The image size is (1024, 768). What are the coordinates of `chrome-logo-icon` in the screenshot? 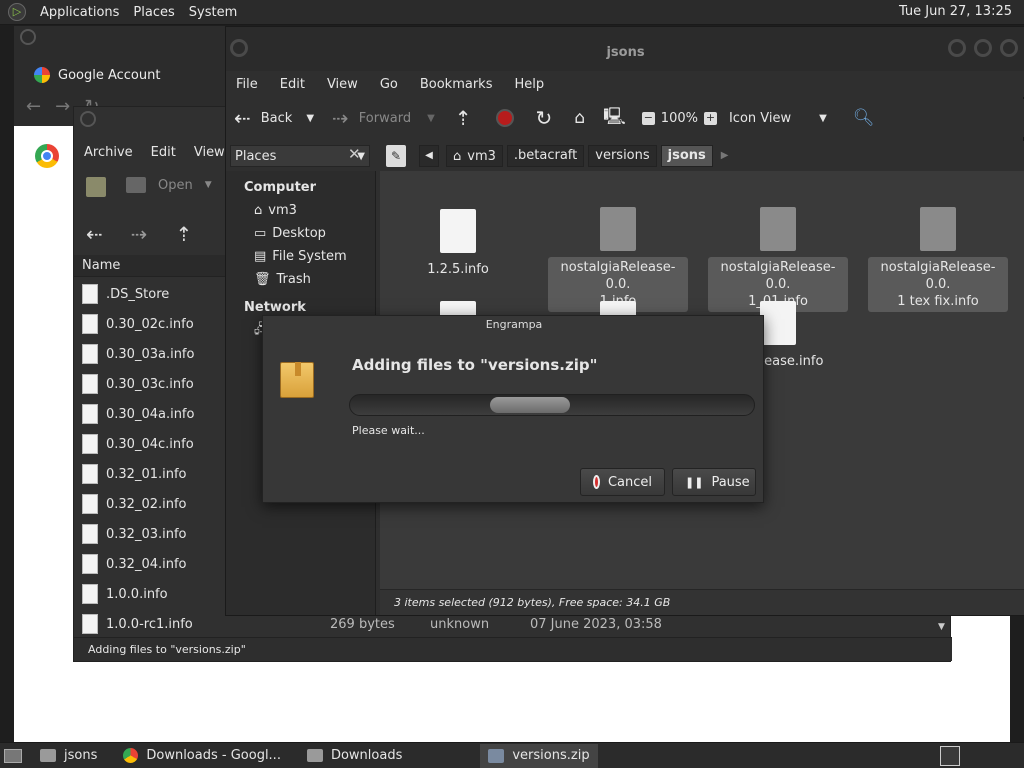 It's located at (47, 156).